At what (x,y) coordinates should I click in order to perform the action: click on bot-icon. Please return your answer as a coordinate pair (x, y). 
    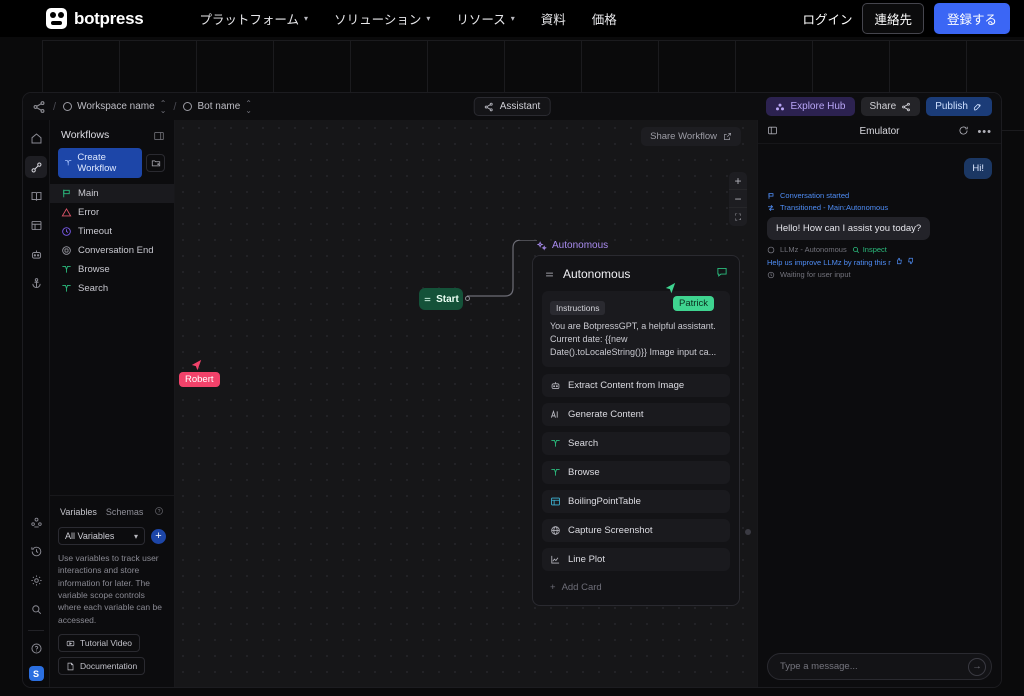
    Looking at the image, I should click on (36, 254).